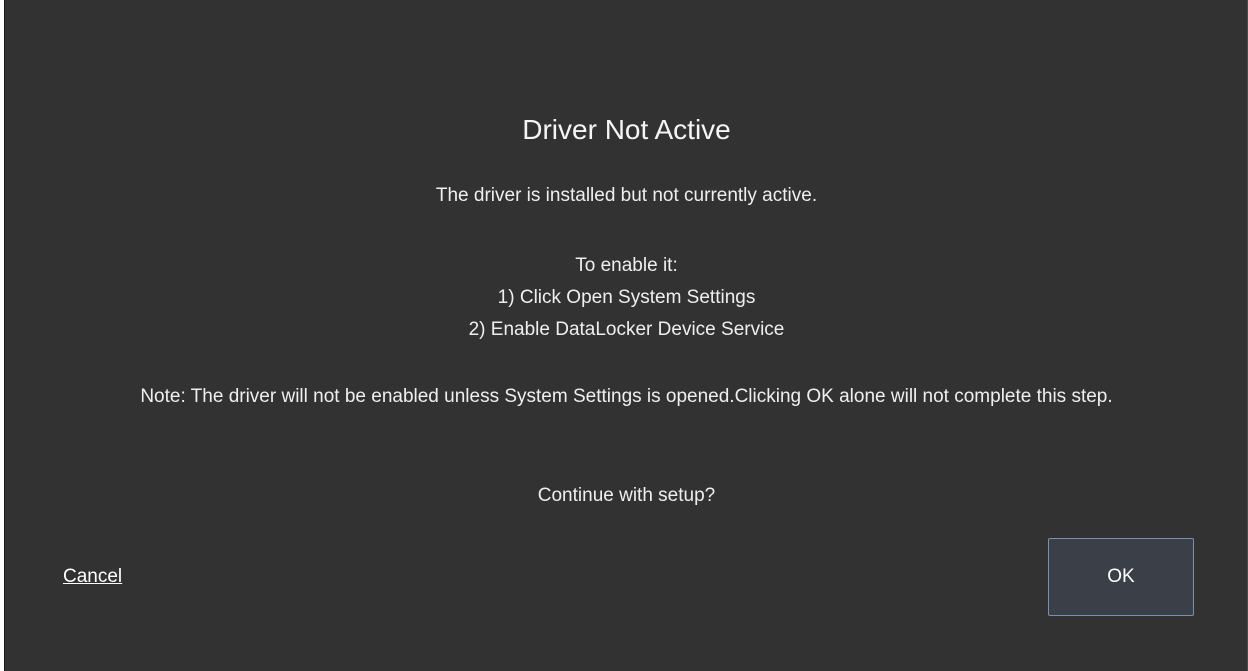 The height and width of the screenshot is (671, 1248). I want to click on instructions-header: To enable it:, so click(626, 265).